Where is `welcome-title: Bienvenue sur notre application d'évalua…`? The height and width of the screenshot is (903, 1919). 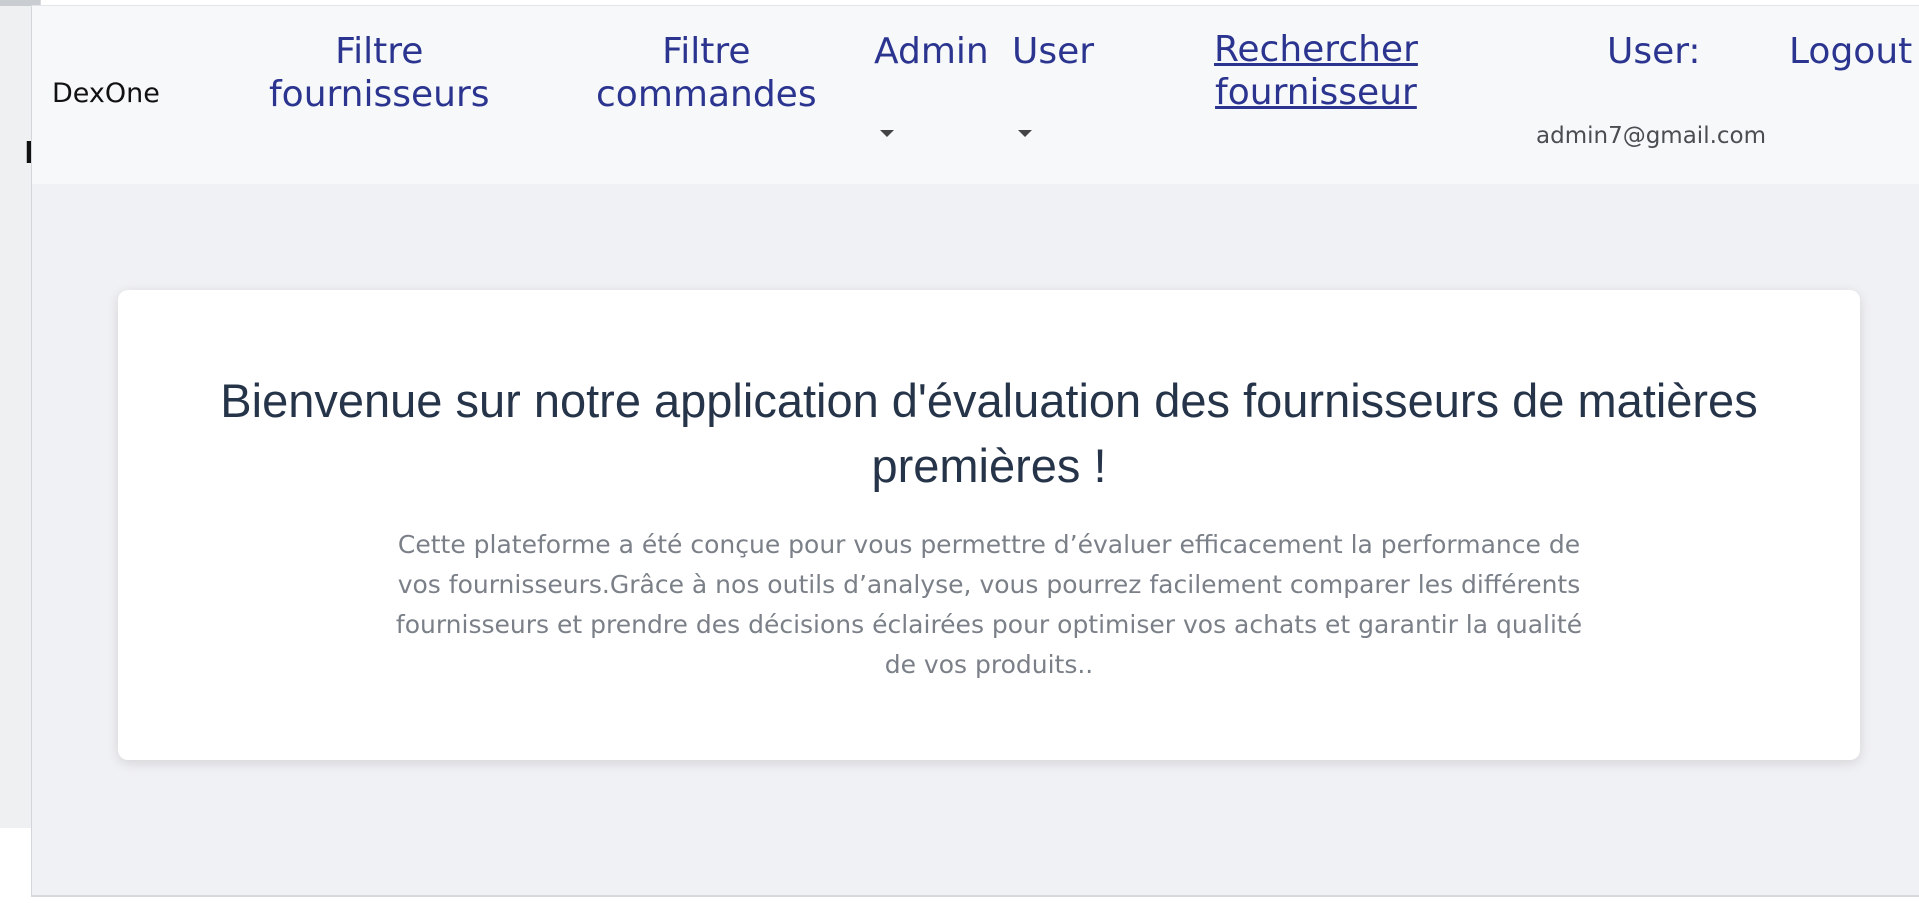 welcome-title: Bienvenue sur notre application d'évalua… is located at coordinates (989, 433).